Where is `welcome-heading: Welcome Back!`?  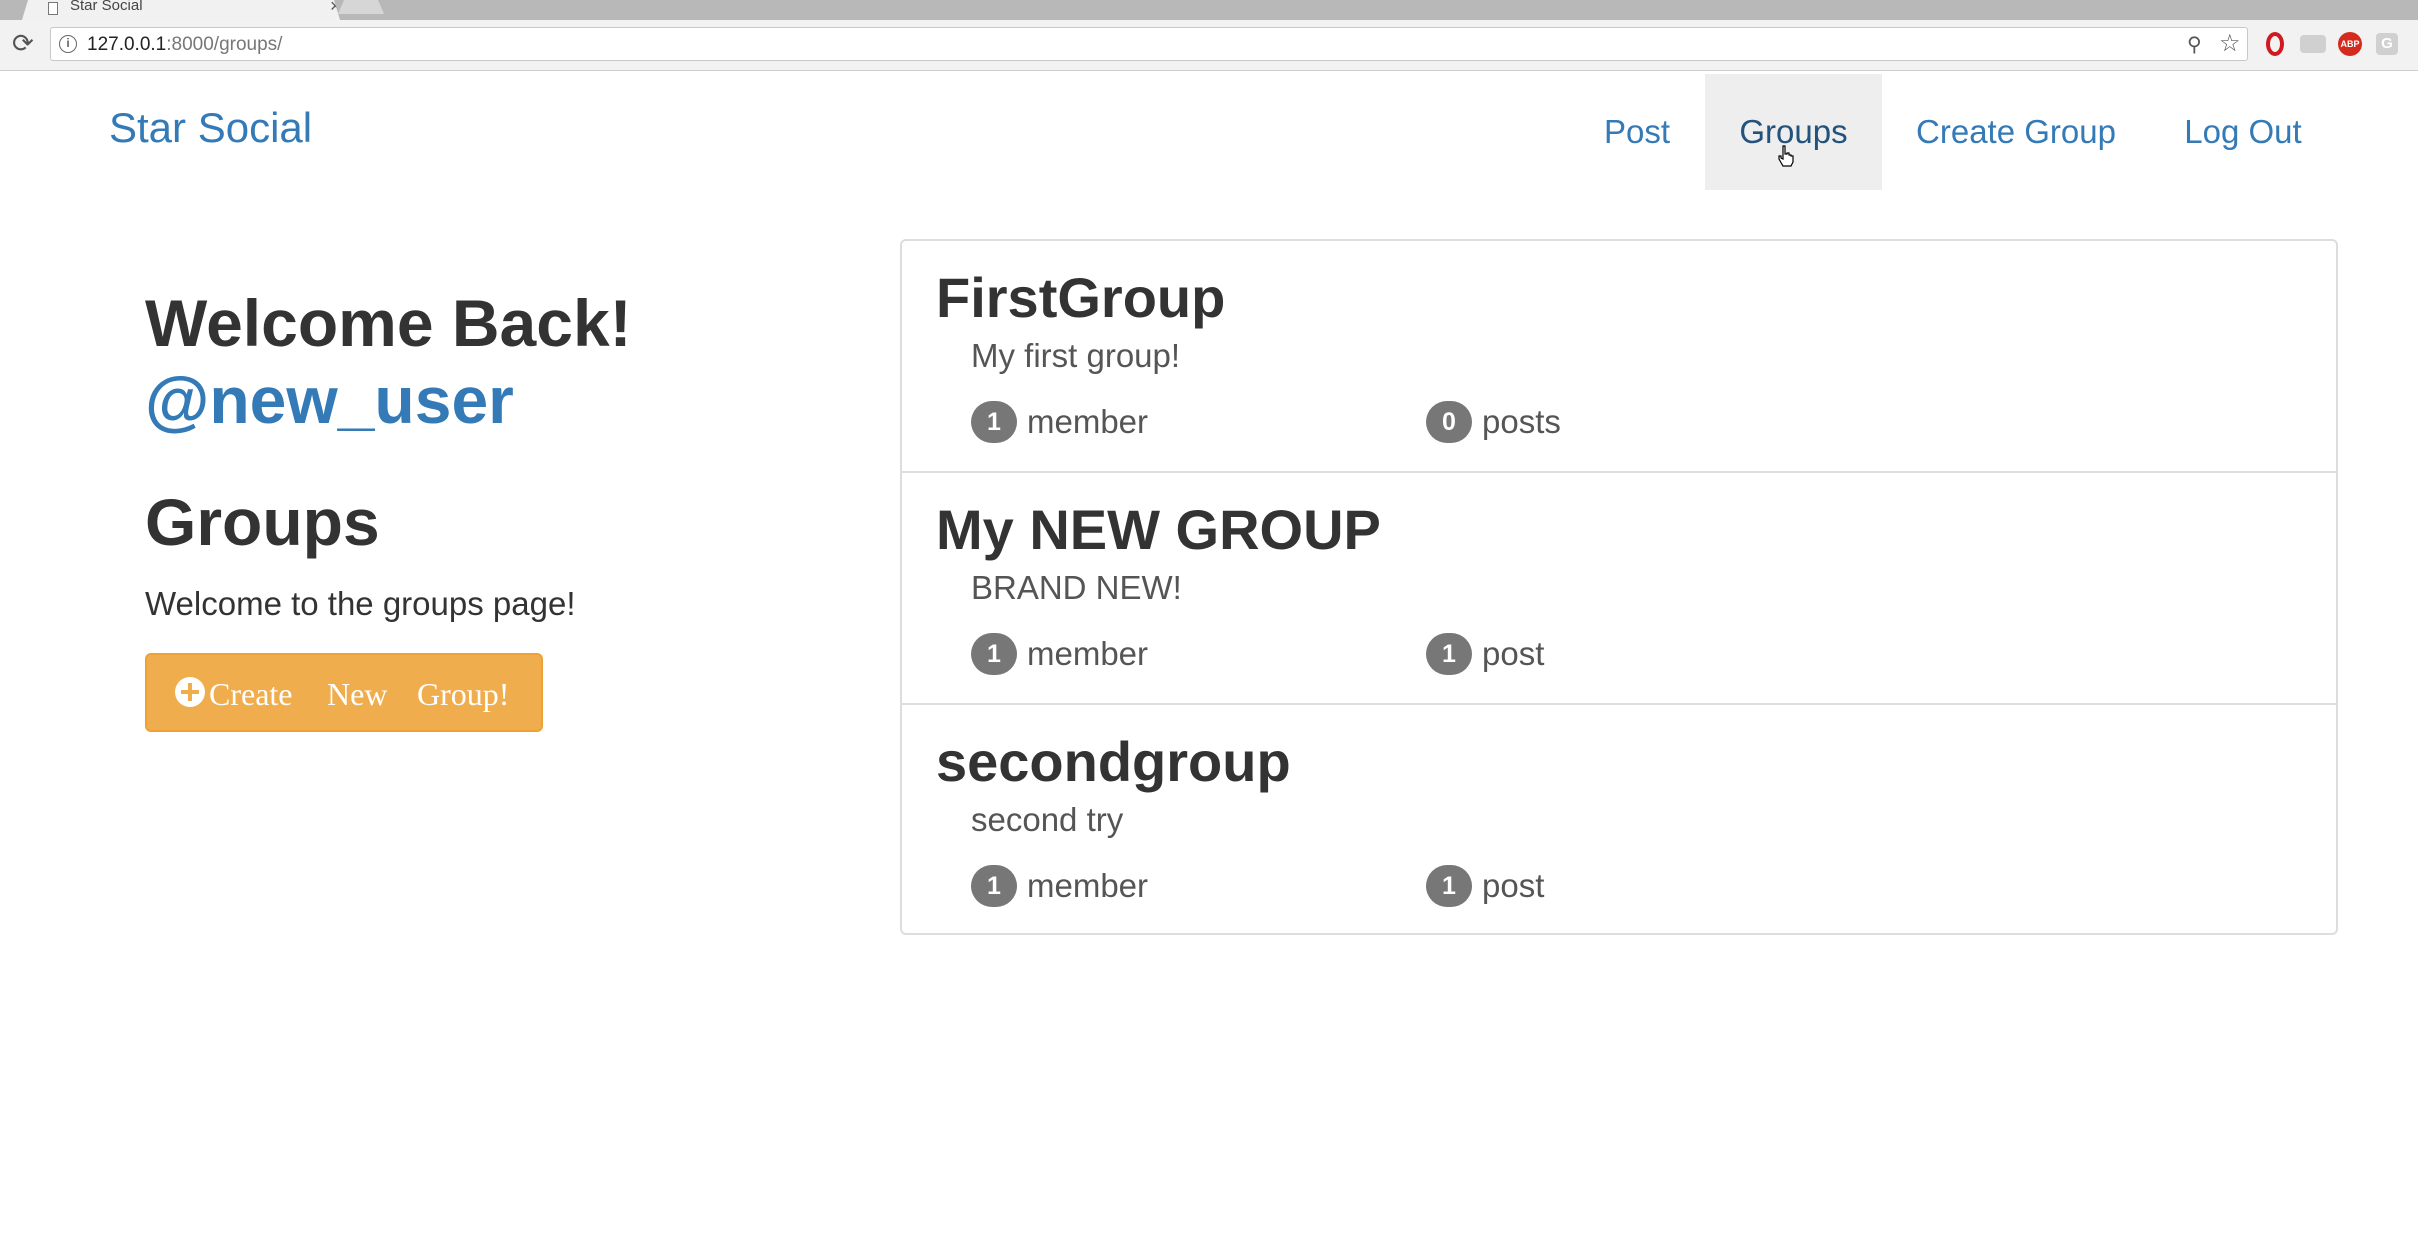
welcome-heading: Welcome Back! is located at coordinates (388, 323).